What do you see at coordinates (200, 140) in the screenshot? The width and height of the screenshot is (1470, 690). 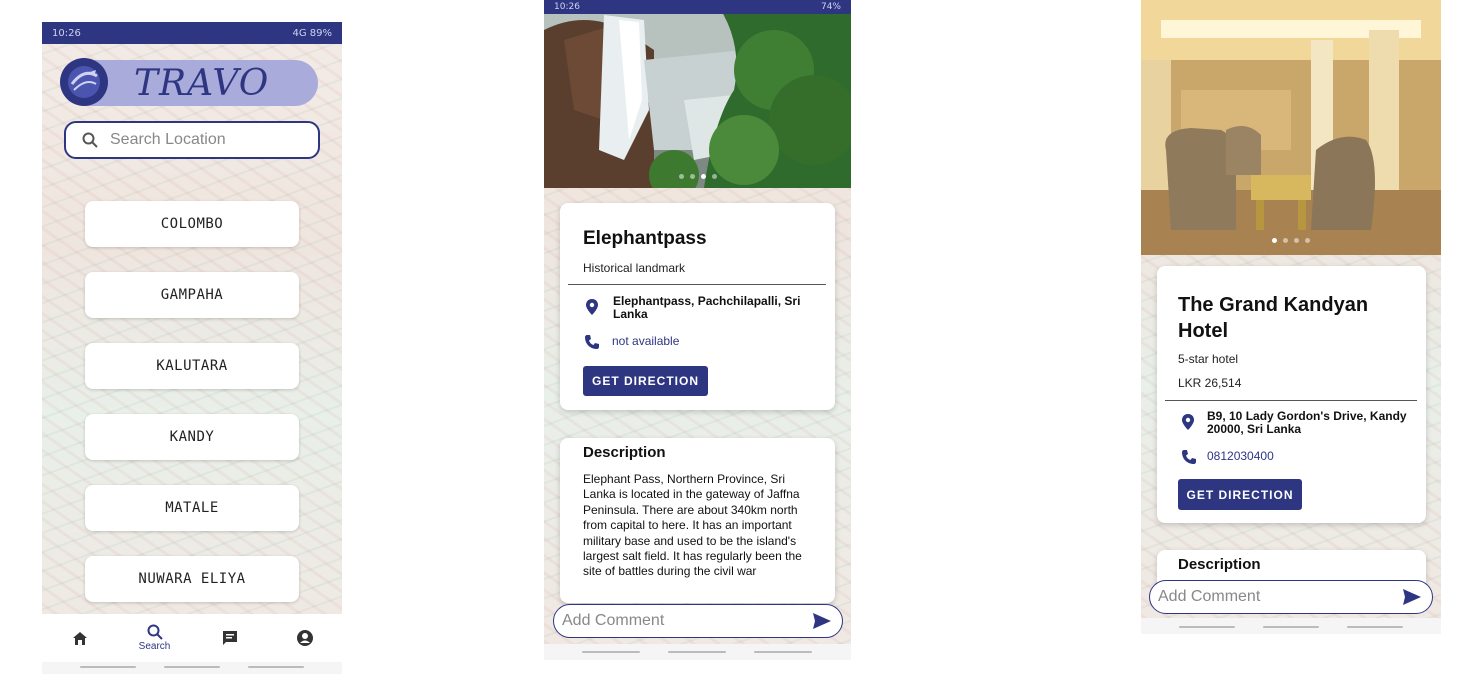 I see `search-location-input` at bounding box center [200, 140].